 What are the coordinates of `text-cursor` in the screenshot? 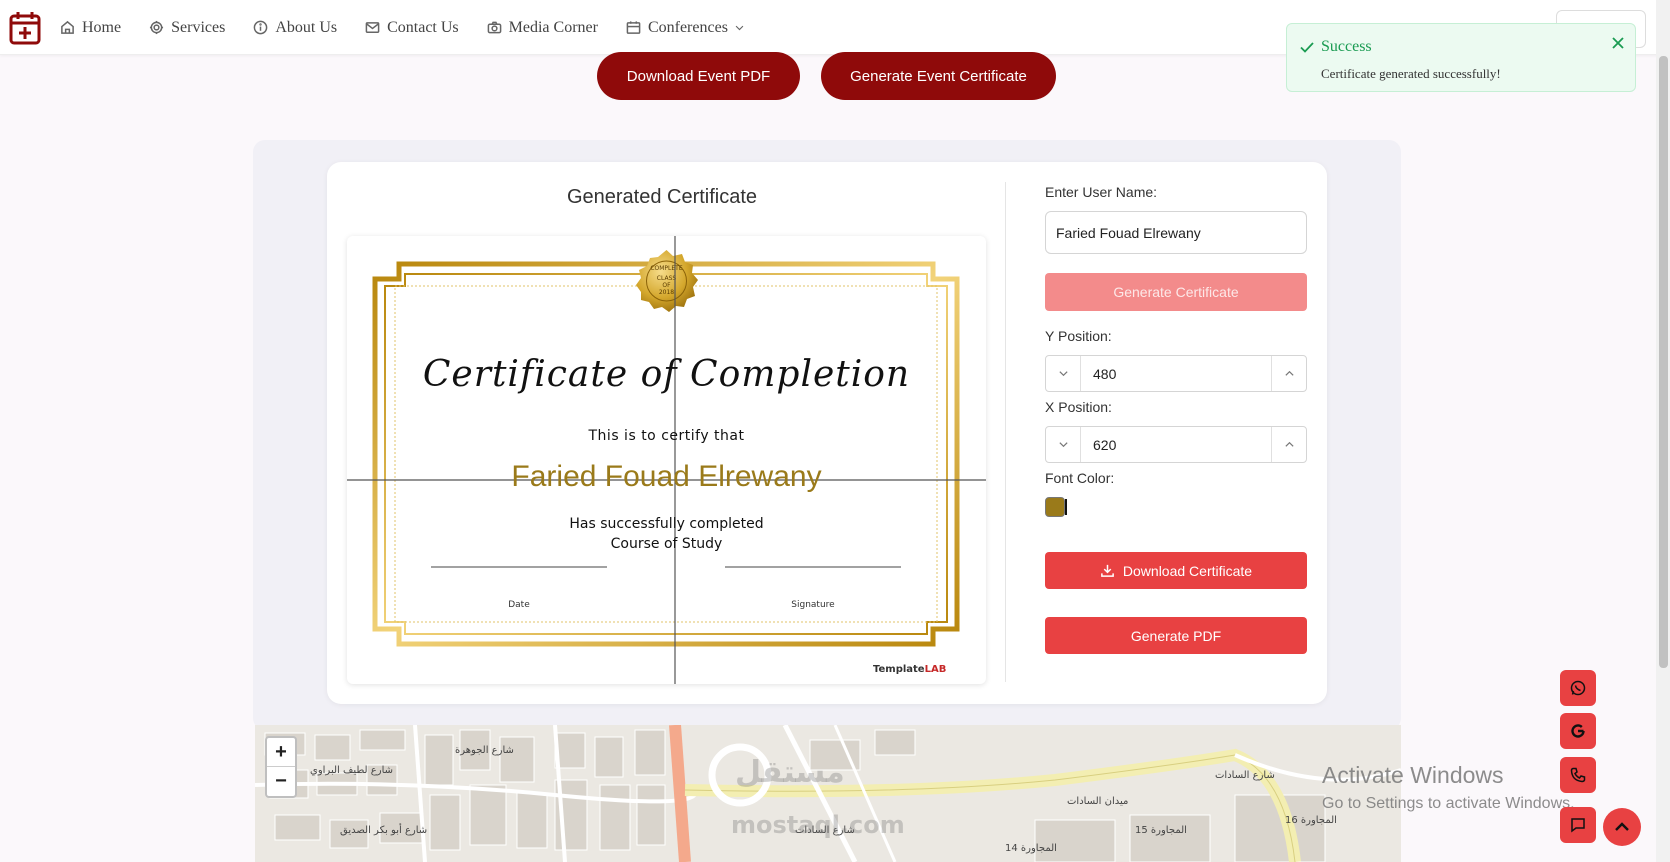 It's located at (1066, 507).